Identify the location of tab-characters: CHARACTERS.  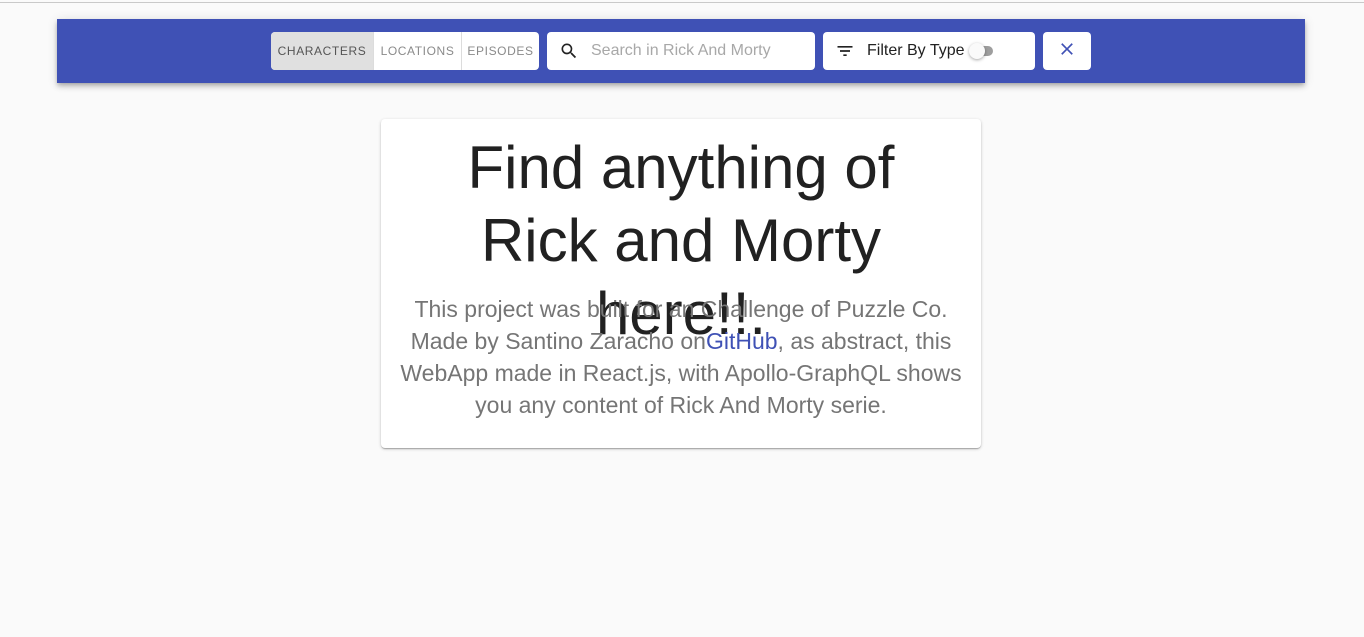
(322, 51).